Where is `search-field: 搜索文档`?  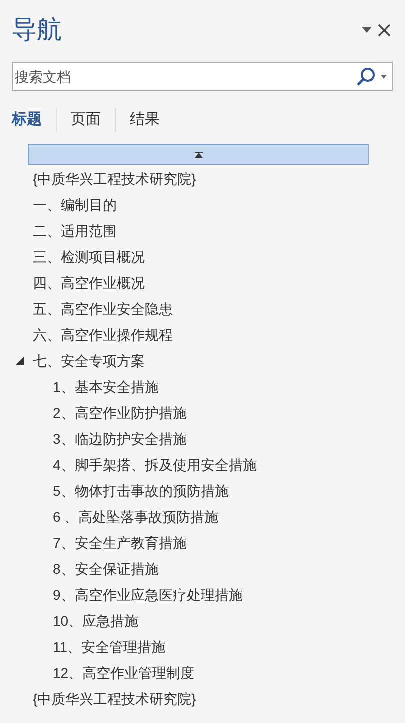
search-field: 搜索文档 is located at coordinates (202, 76).